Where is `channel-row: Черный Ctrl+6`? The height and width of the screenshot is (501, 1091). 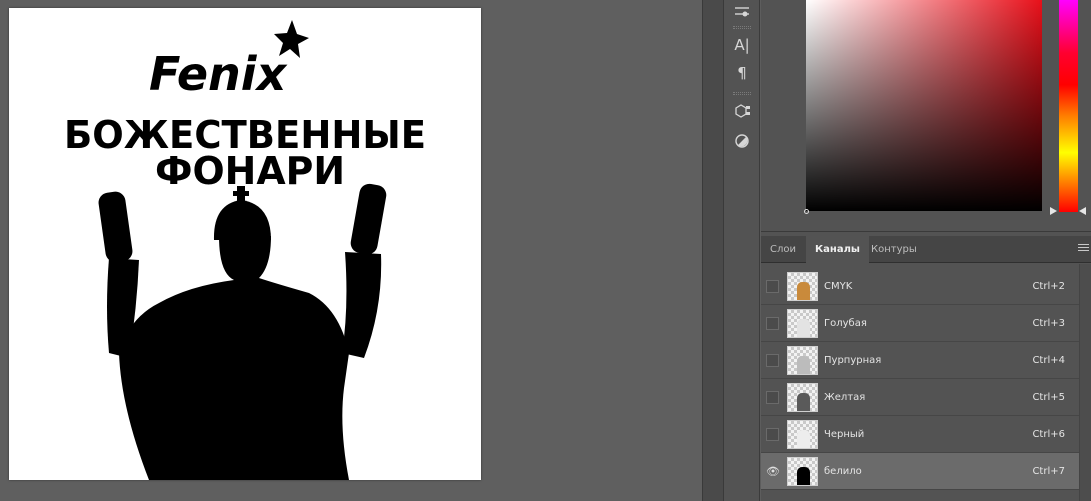 channel-row: Черный Ctrl+6 is located at coordinates (920, 434).